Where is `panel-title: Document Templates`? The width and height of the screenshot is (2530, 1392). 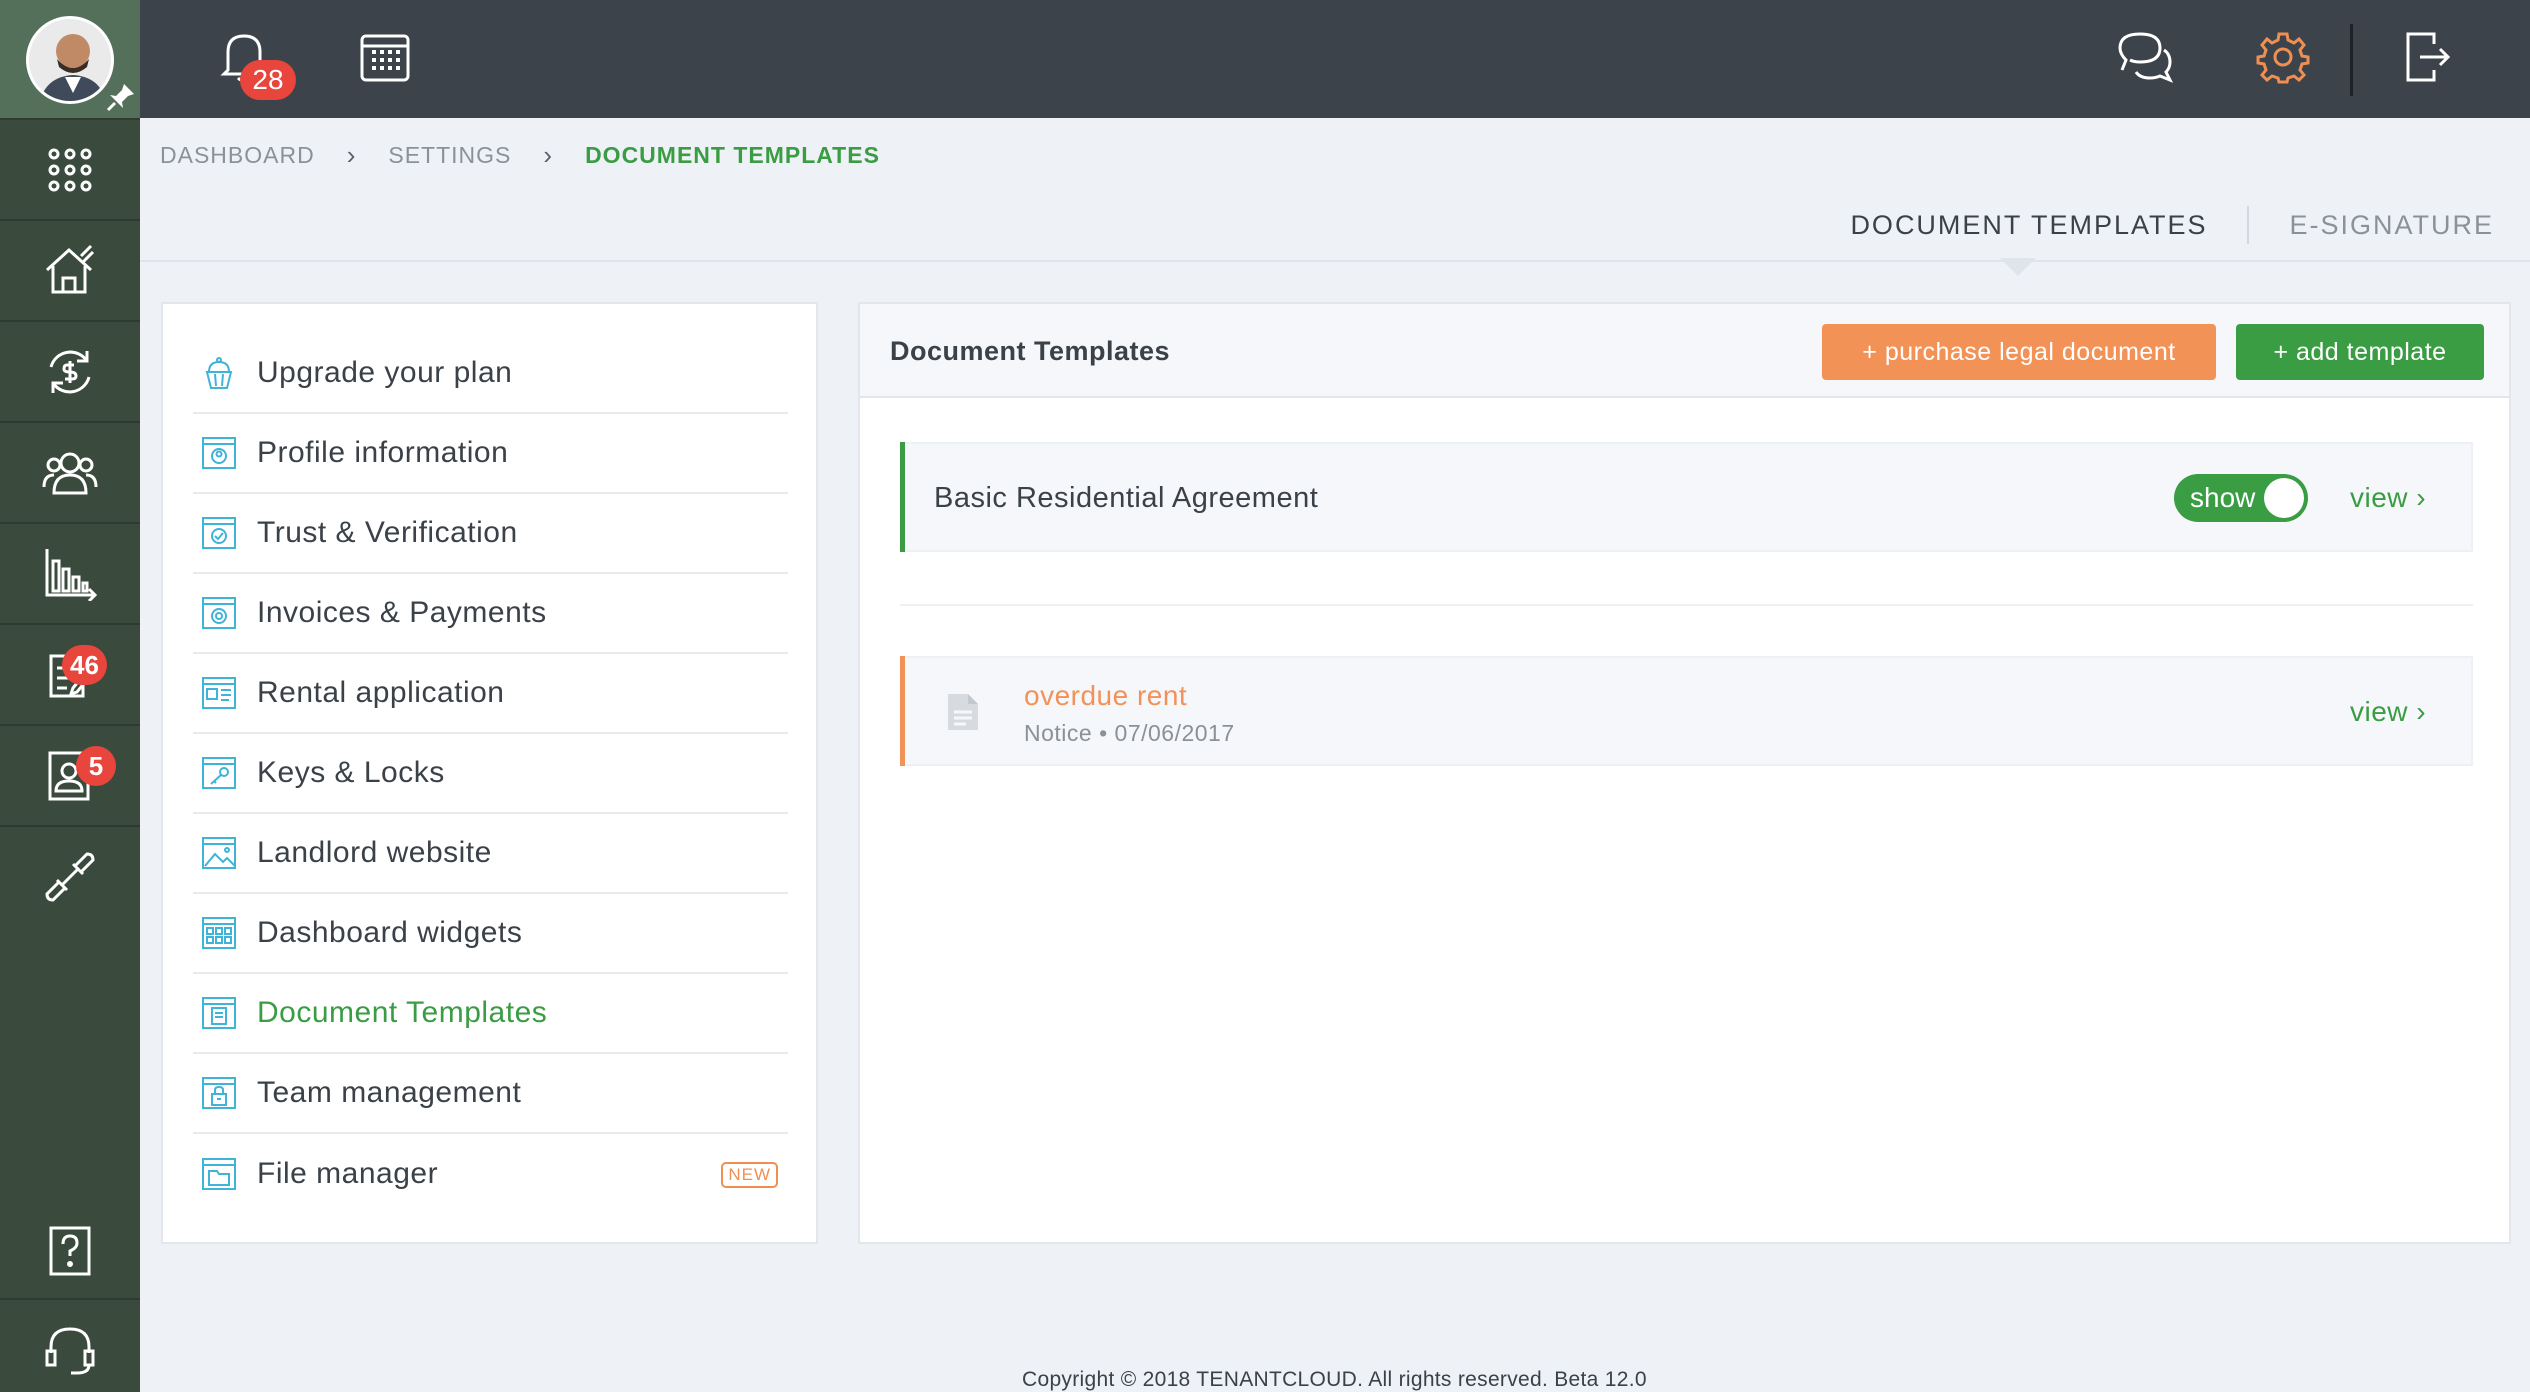 panel-title: Document Templates is located at coordinates (1030, 351).